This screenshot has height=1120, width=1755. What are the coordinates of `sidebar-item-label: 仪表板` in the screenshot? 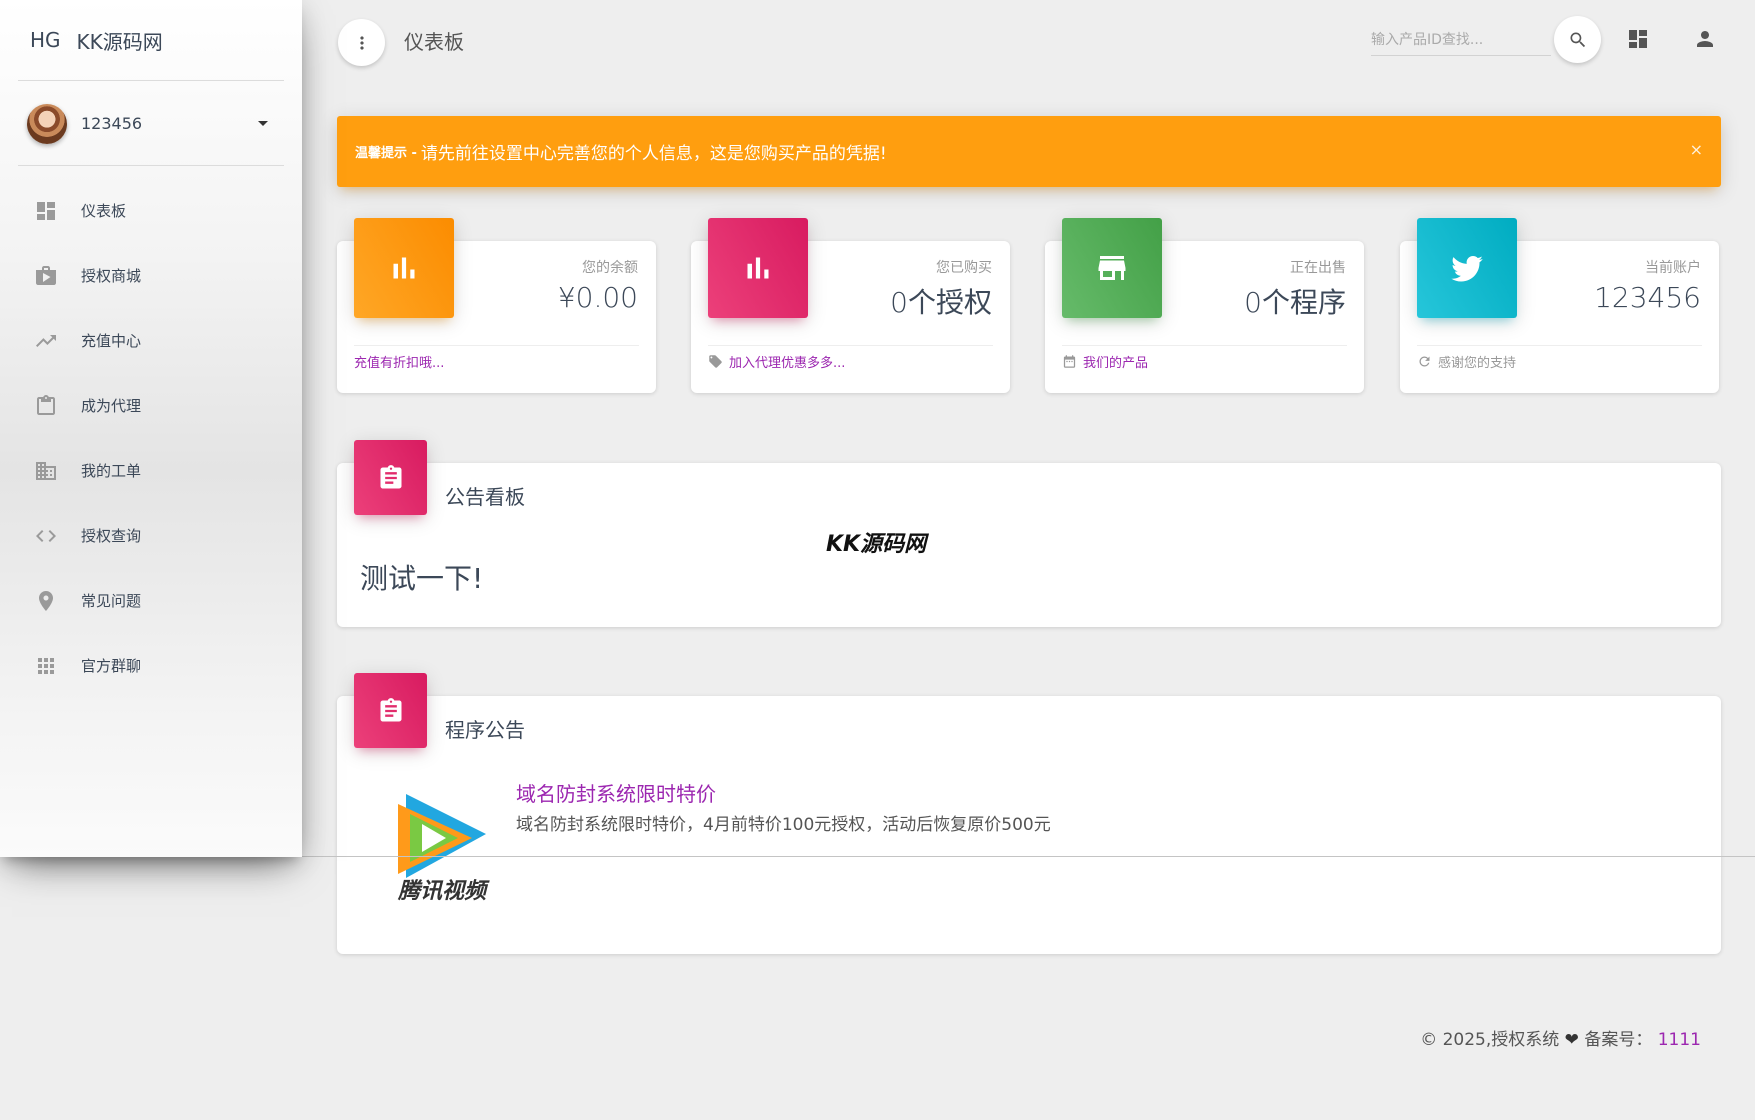 It's located at (103, 210).